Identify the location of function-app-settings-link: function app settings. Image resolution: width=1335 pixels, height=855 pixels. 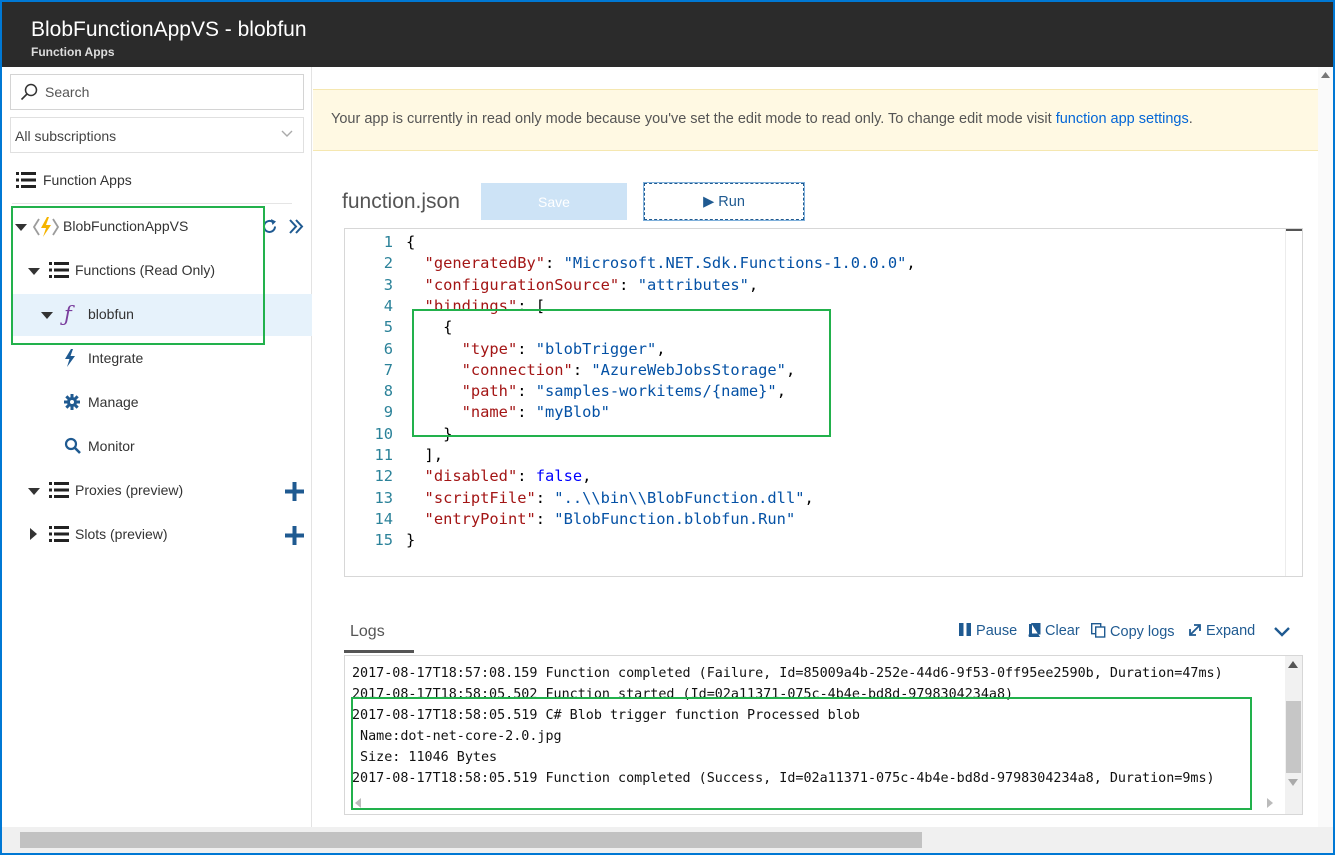
(1122, 119).